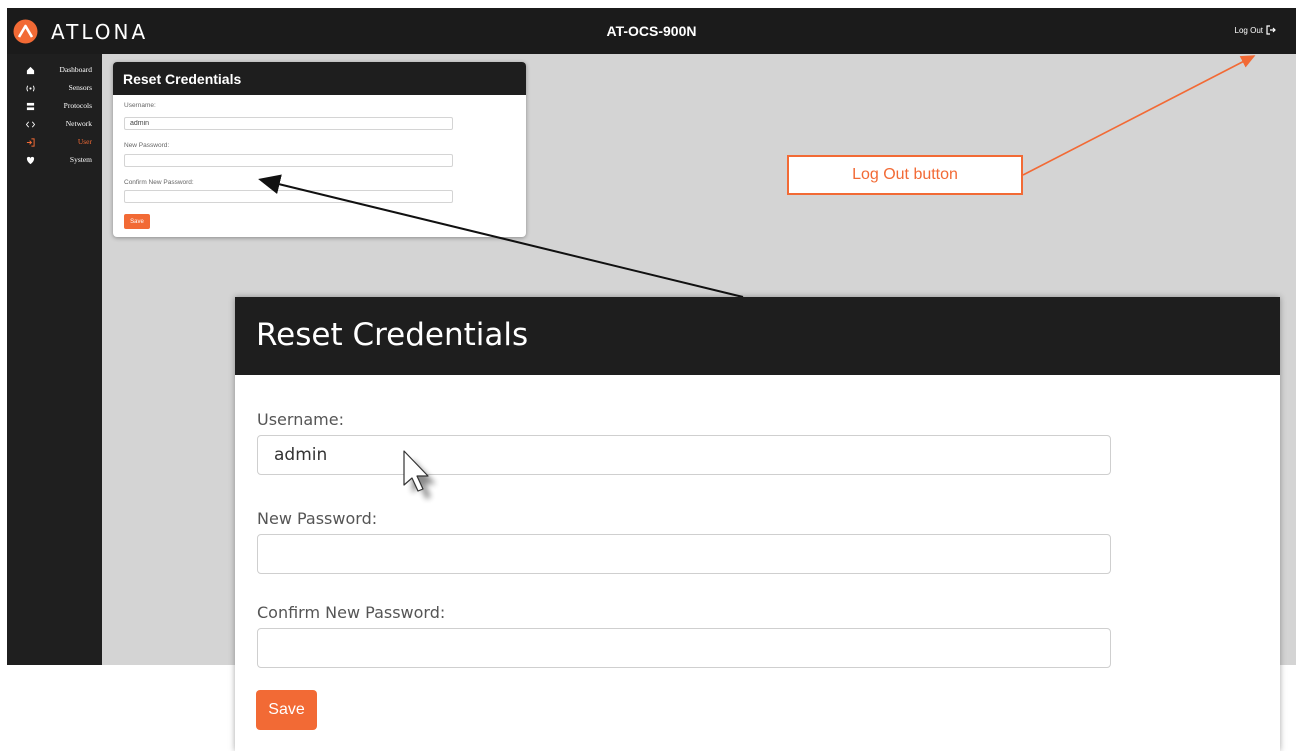  What do you see at coordinates (84, 141) in the screenshot?
I see `sidebar-item-label: User` at bounding box center [84, 141].